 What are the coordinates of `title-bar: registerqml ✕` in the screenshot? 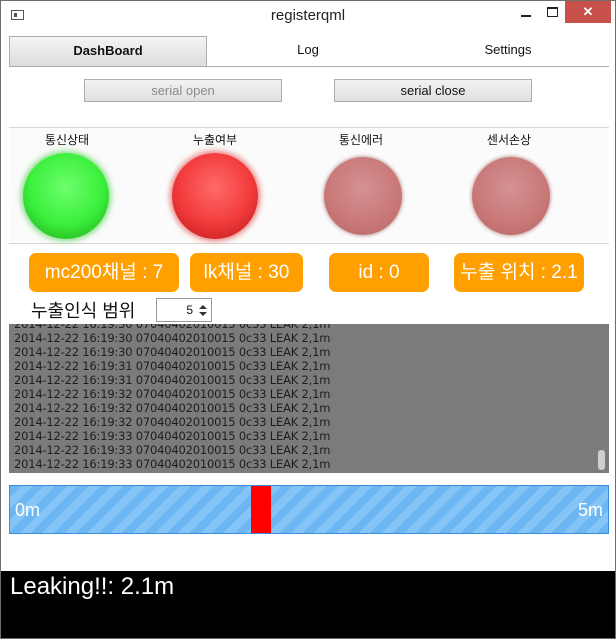 It's located at (308, 16).